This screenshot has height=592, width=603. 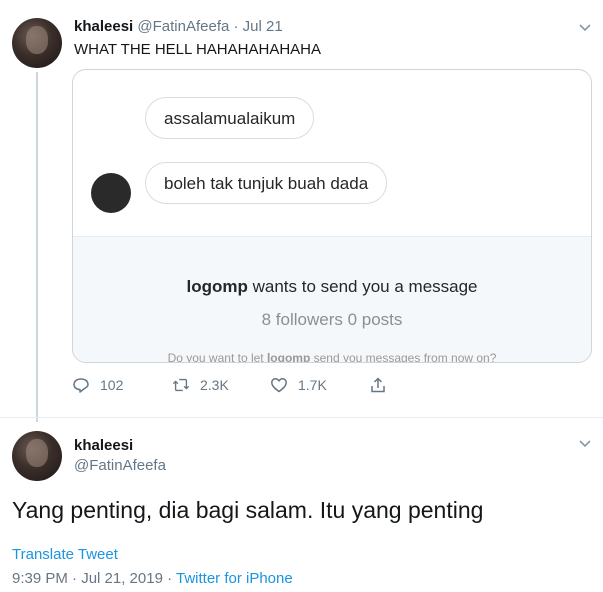 I want to click on request-stats: 8 followers 0 posts, so click(x=332, y=319).